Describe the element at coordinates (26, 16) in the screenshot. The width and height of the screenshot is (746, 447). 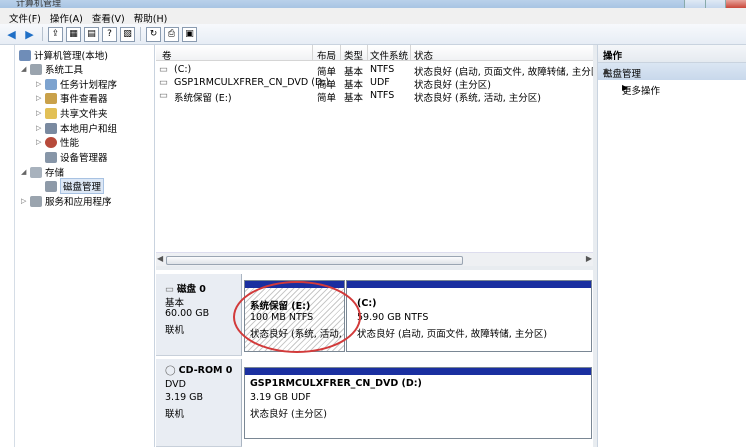
I see `menu-file: 文件(F)` at that location.